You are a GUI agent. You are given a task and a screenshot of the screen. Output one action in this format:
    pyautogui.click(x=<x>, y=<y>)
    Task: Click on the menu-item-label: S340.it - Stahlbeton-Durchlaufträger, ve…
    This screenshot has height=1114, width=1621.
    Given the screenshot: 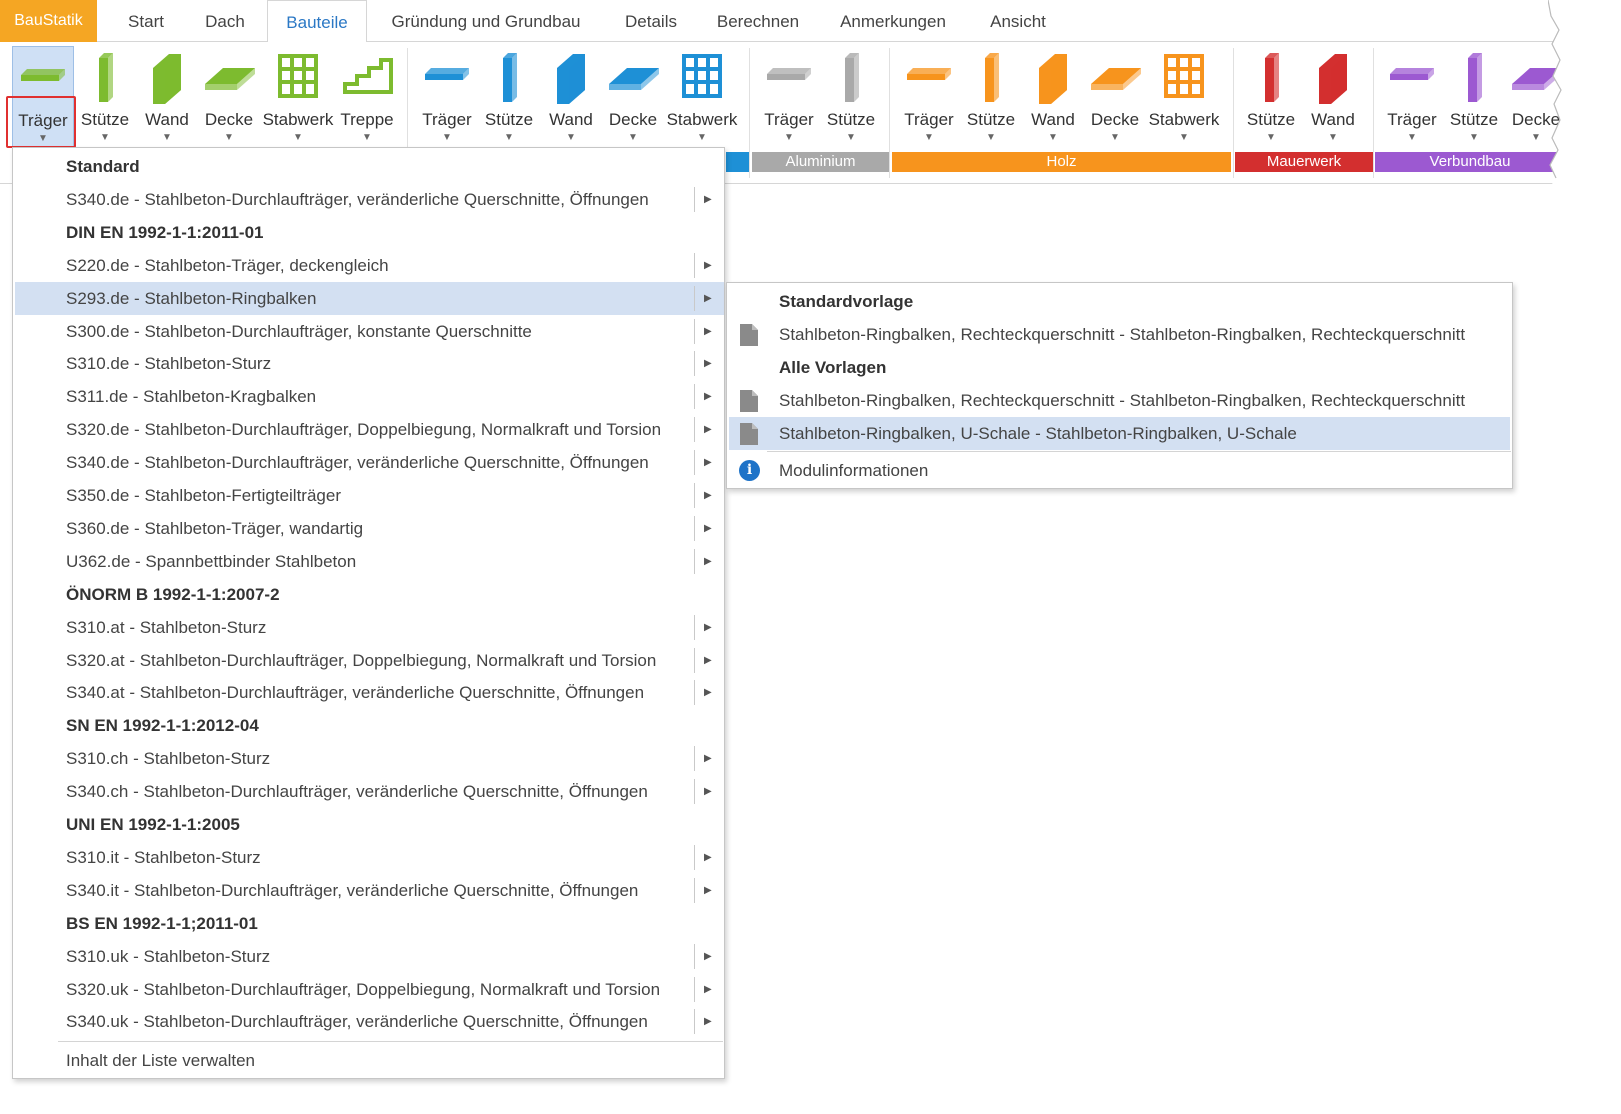 What is the action you would take?
    pyautogui.click(x=352, y=890)
    